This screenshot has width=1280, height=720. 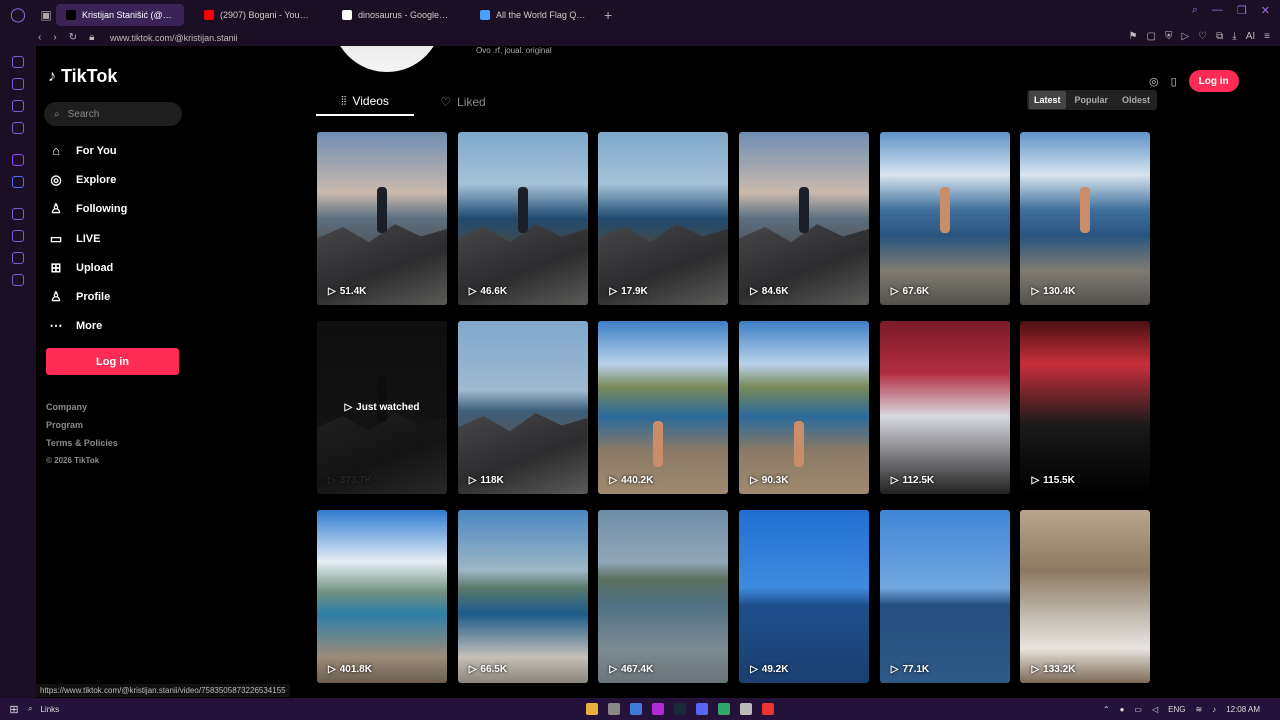 I want to click on wifi-icon: ≋, so click(x=1198, y=709).